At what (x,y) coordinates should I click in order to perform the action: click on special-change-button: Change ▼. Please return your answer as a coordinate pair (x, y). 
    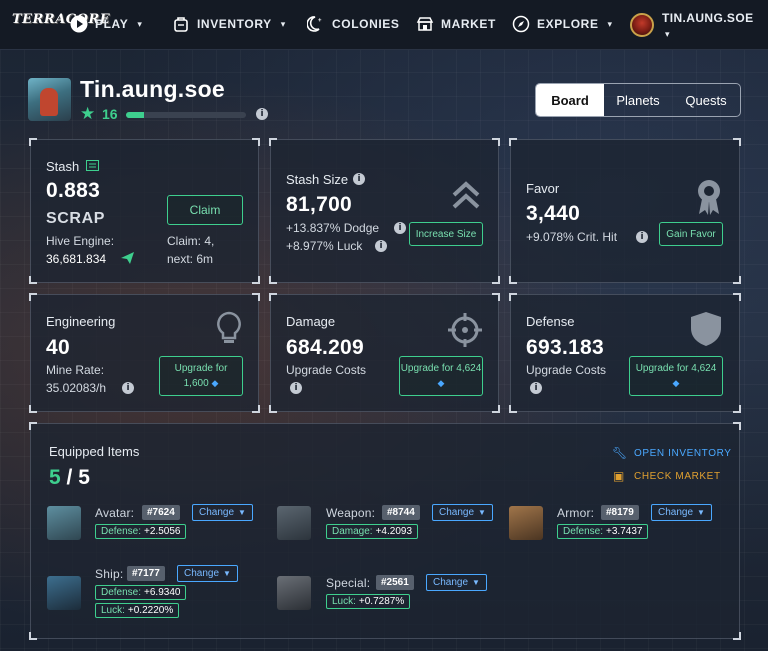
    Looking at the image, I should click on (456, 582).